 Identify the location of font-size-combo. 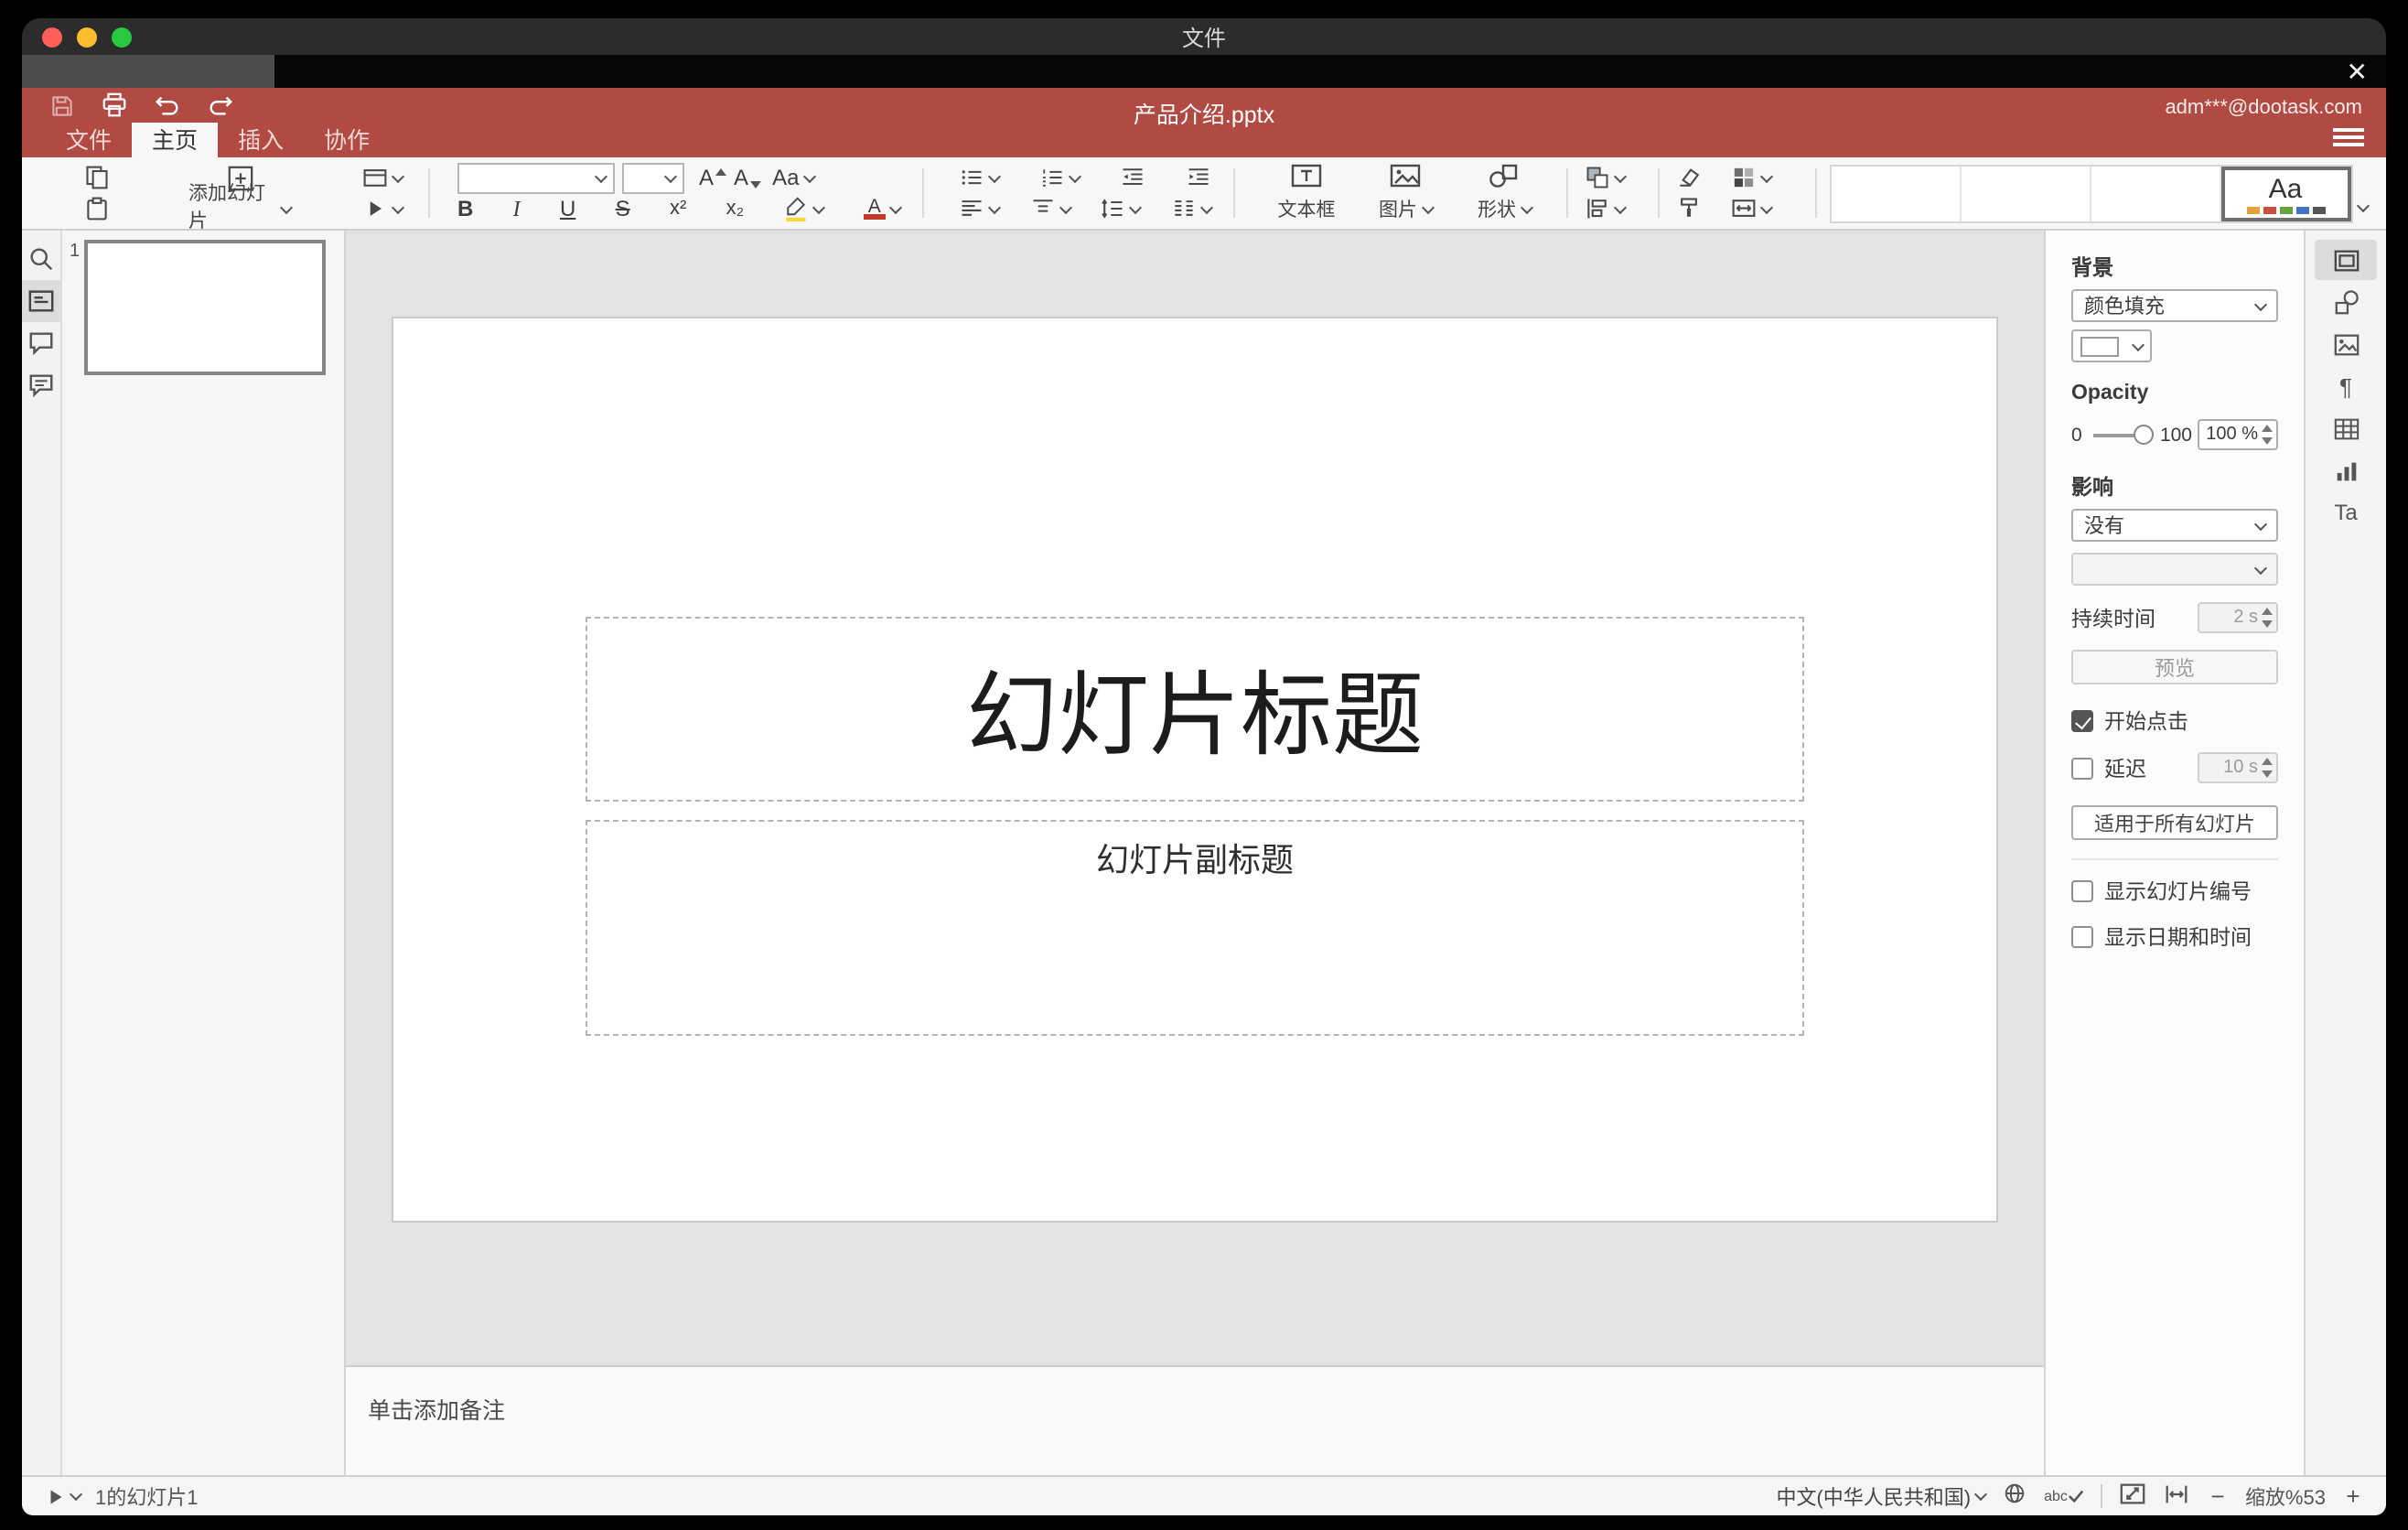
(653, 177).